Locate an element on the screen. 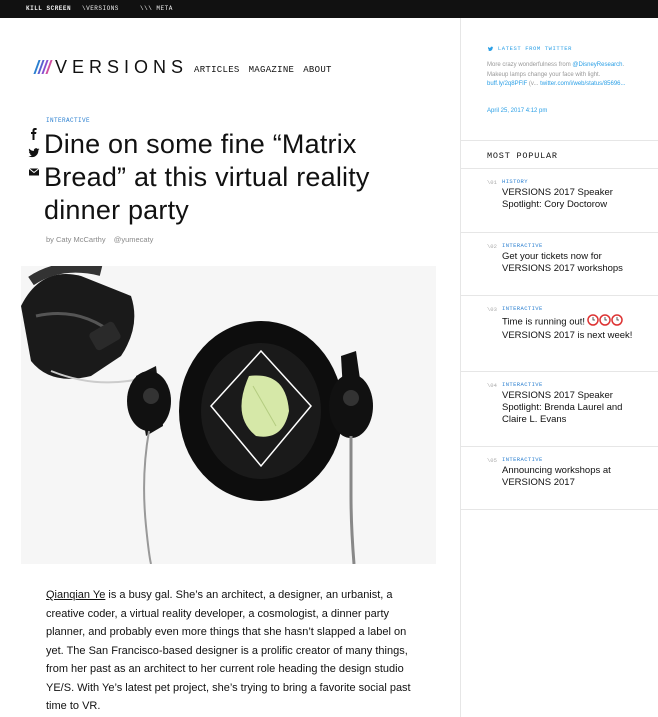 The width and height of the screenshot is (658, 717). meta-link: \\\ META is located at coordinates (156, 8).